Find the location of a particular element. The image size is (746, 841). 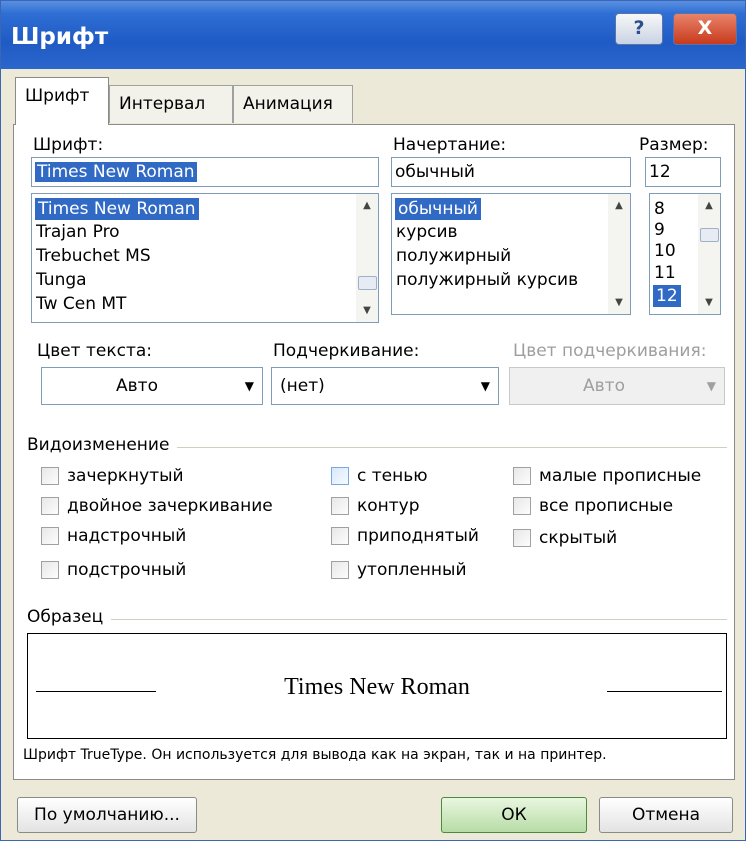

engrave-checkbox is located at coordinates (340, 570).